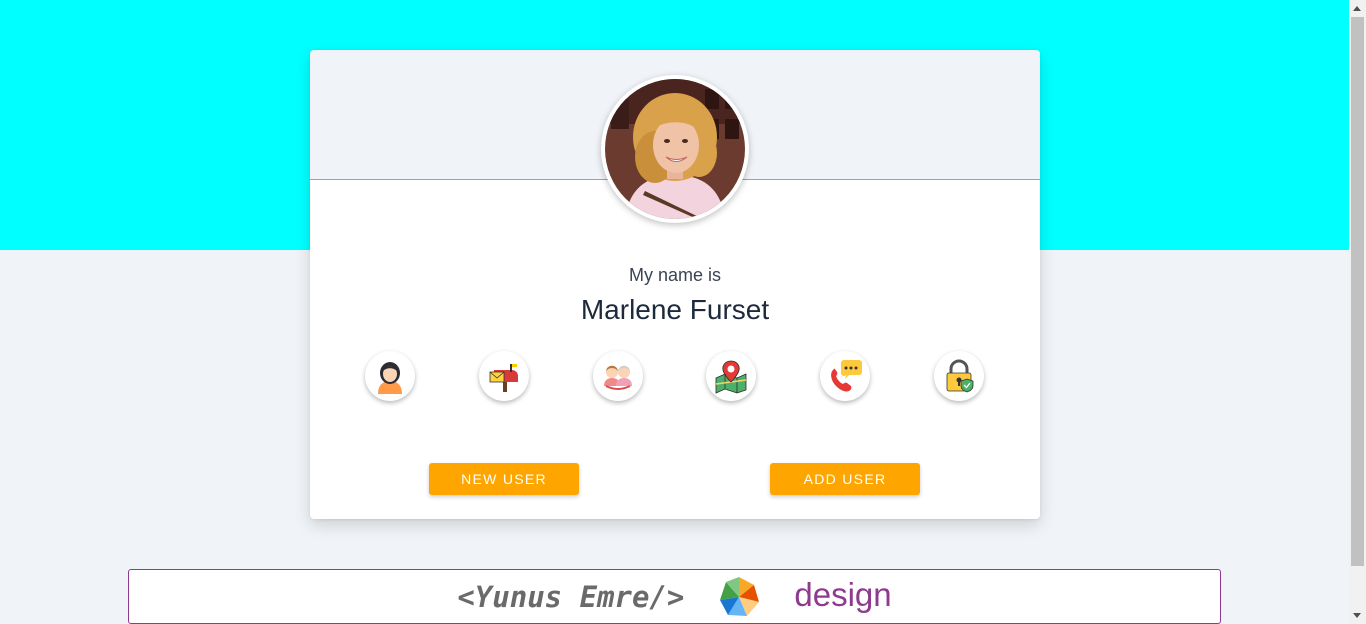  I want to click on user-icon-button, so click(390, 376).